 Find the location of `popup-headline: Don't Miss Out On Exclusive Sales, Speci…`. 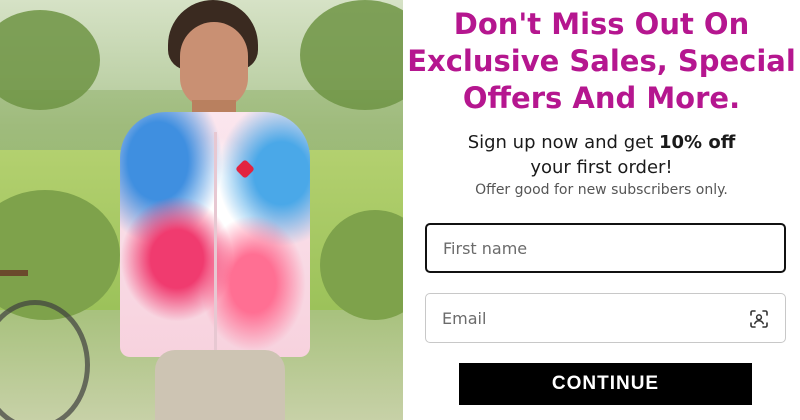

popup-headline: Don't Miss Out On Exclusive Sales, Speci… is located at coordinates (601, 61).